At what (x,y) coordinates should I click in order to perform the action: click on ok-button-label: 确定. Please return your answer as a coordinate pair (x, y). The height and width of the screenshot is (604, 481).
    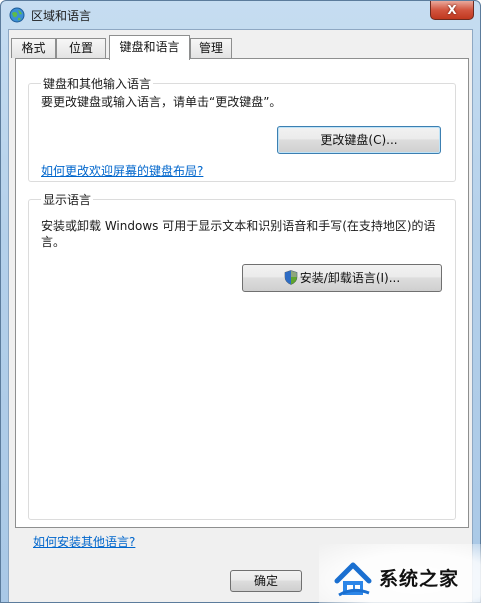
    Looking at the image, I should click on (265, 581).